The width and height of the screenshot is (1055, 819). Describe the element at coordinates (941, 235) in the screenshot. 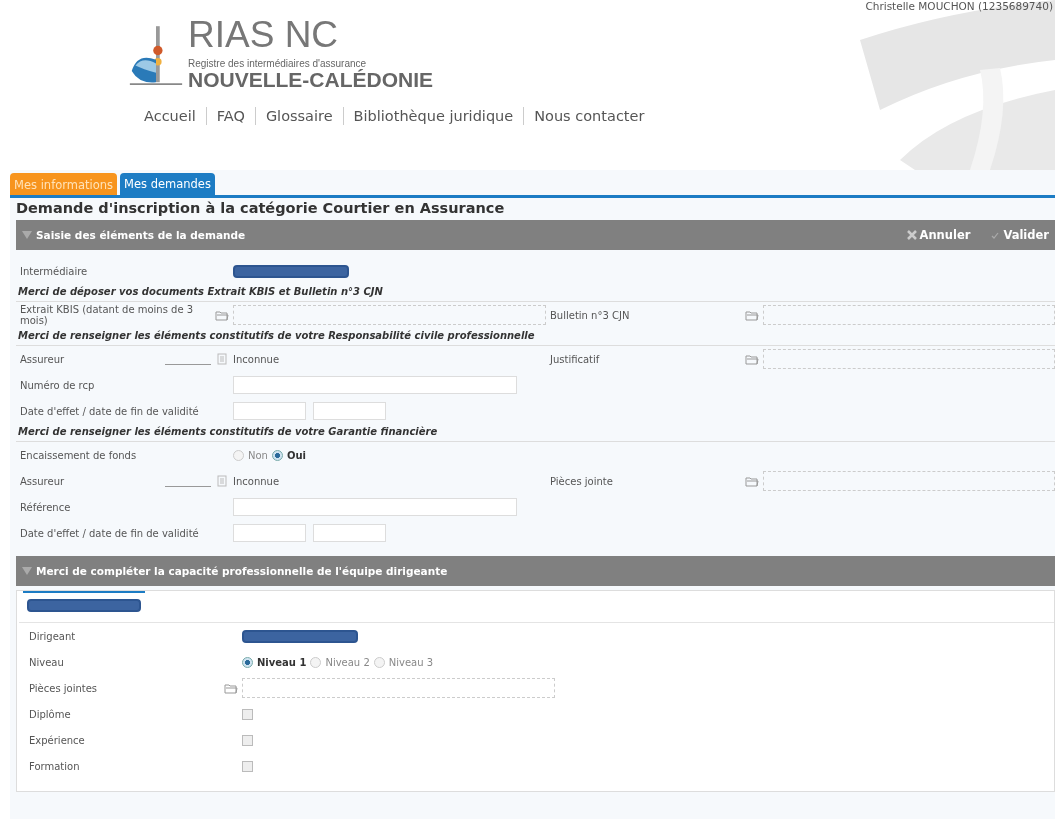

I see `action-button: Annuler` at that location.